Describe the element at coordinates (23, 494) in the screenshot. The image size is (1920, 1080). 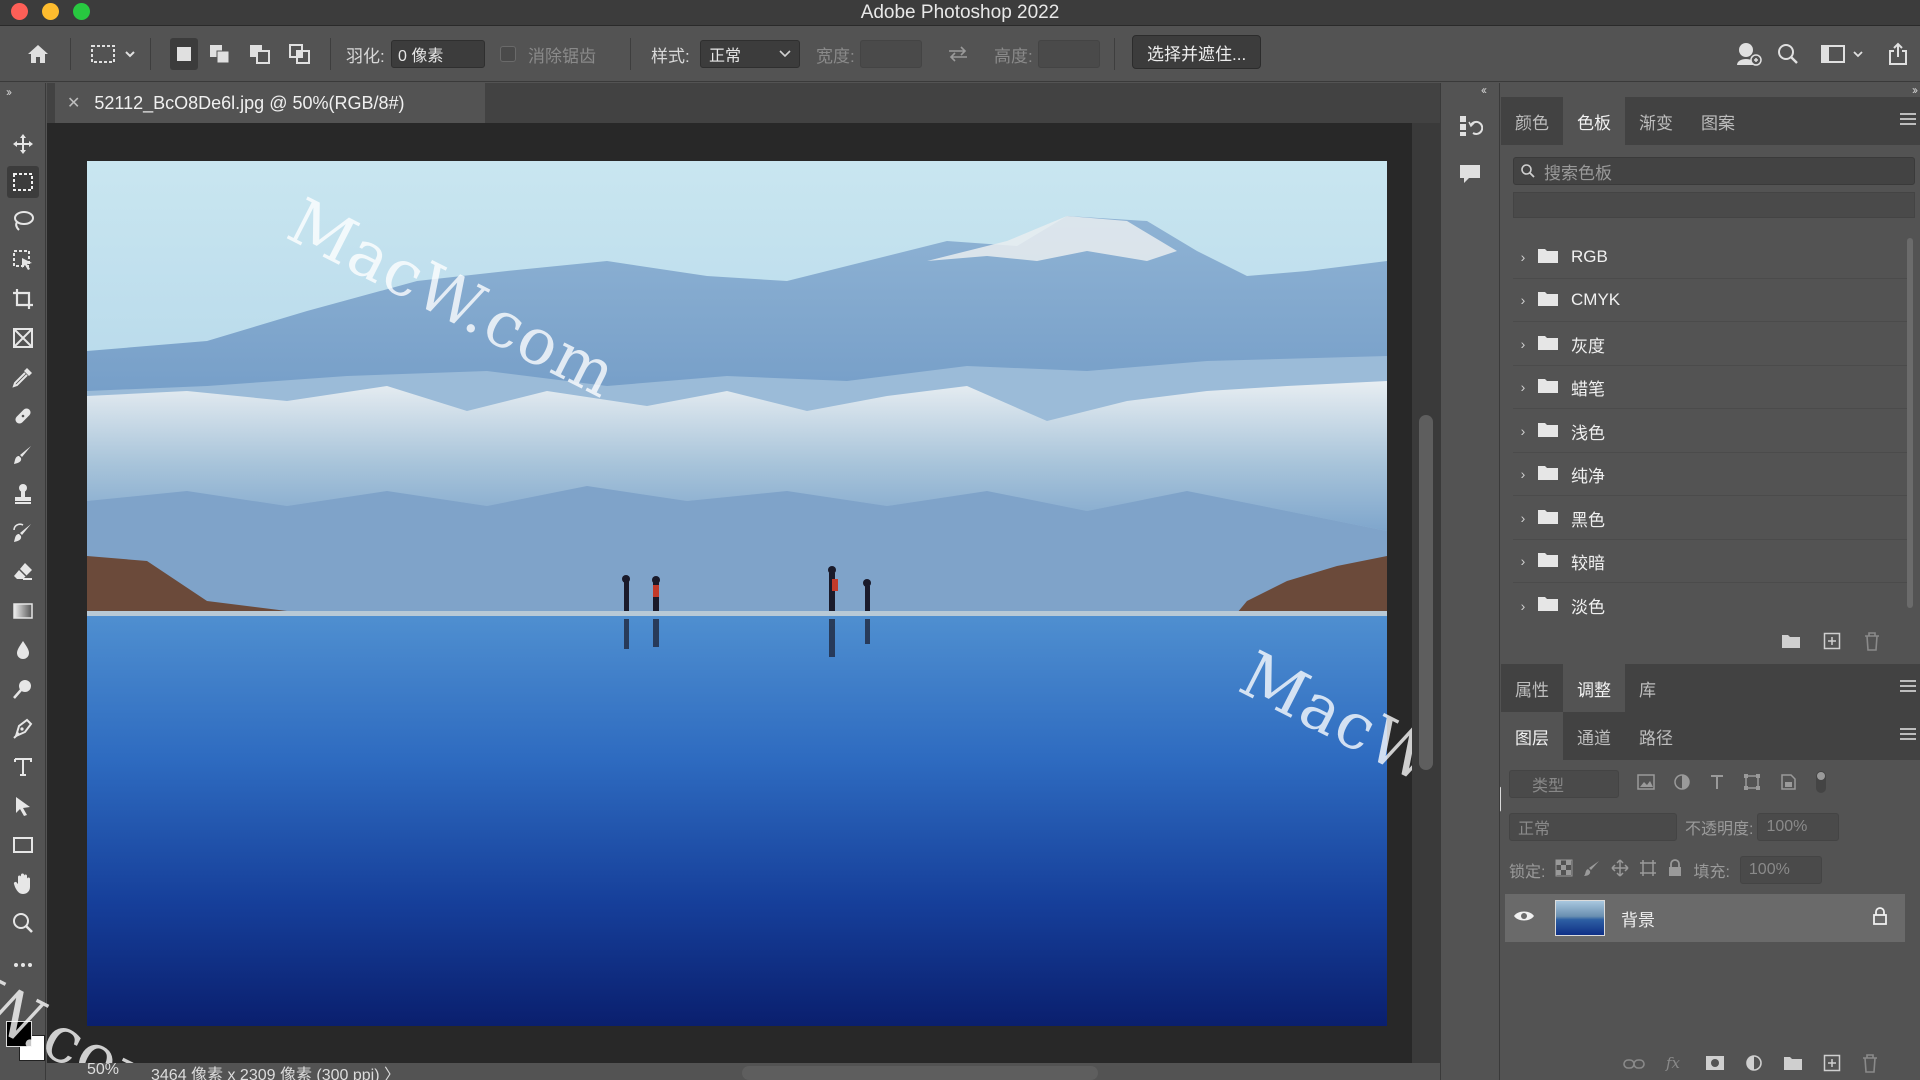
I see `clone-stamp-tool` at that location.